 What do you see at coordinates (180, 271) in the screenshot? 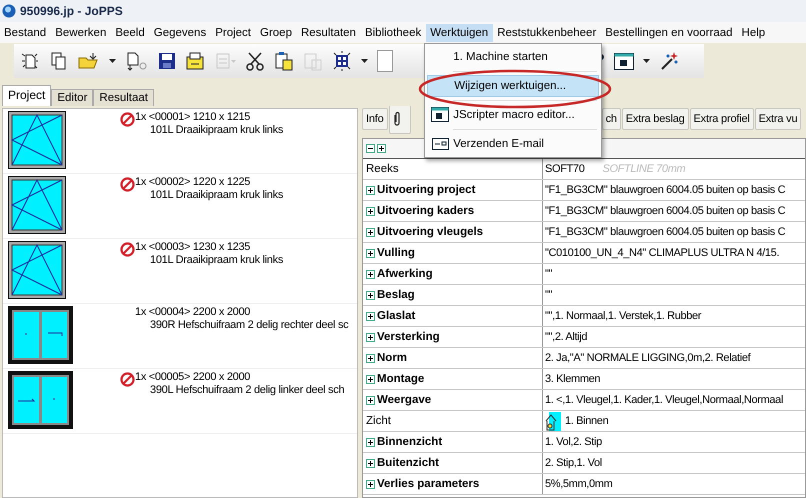
I see `position-item: 1x <00003> 1230 x 1235 101L Draaikipraam kruk links` at bounding box center [180, 271].